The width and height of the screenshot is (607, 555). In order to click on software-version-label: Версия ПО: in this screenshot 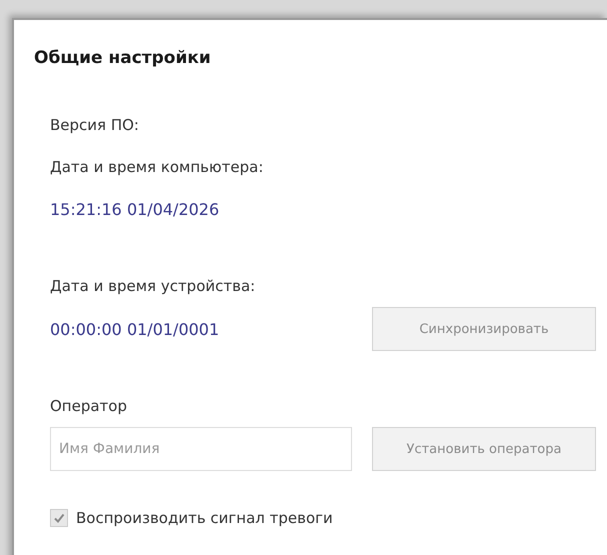, I will do `click(95, 125)`.